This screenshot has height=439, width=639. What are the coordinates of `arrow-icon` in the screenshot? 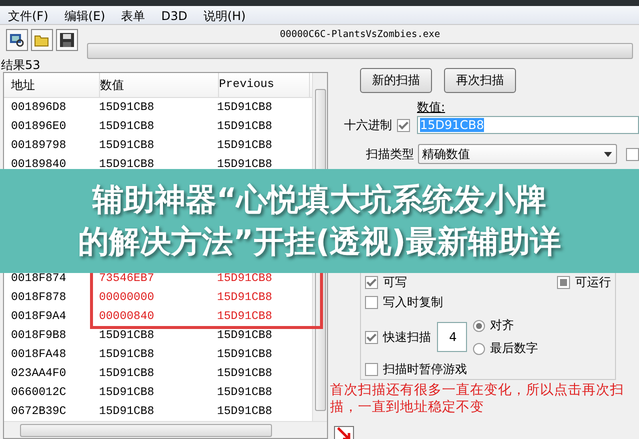 It's located at (344, 433).